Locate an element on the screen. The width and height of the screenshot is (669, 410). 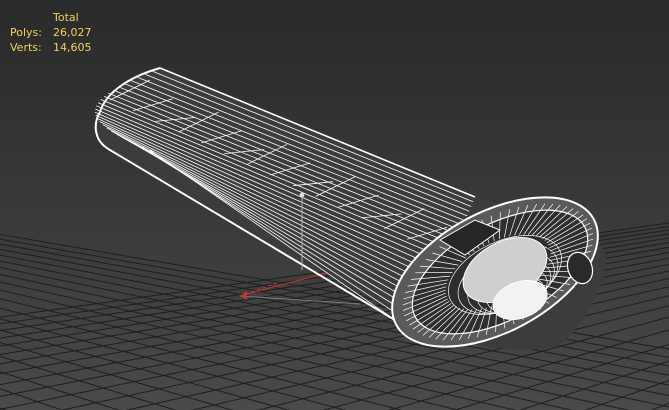
grid-line is located at coordinates (659, 406).